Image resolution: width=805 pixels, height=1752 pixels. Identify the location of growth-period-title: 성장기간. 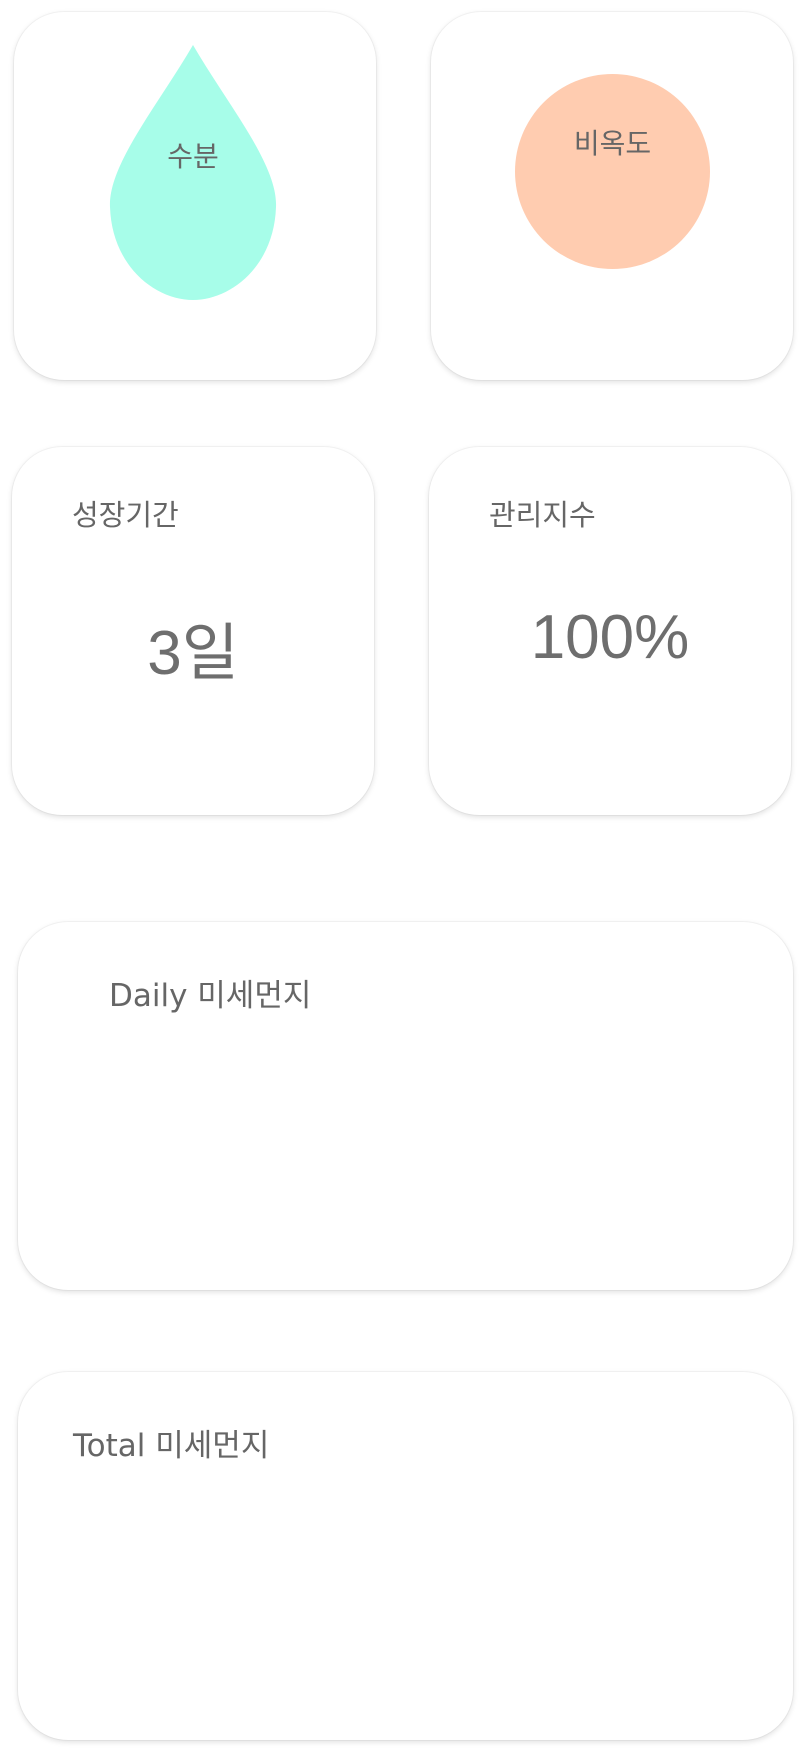
(125, 515).